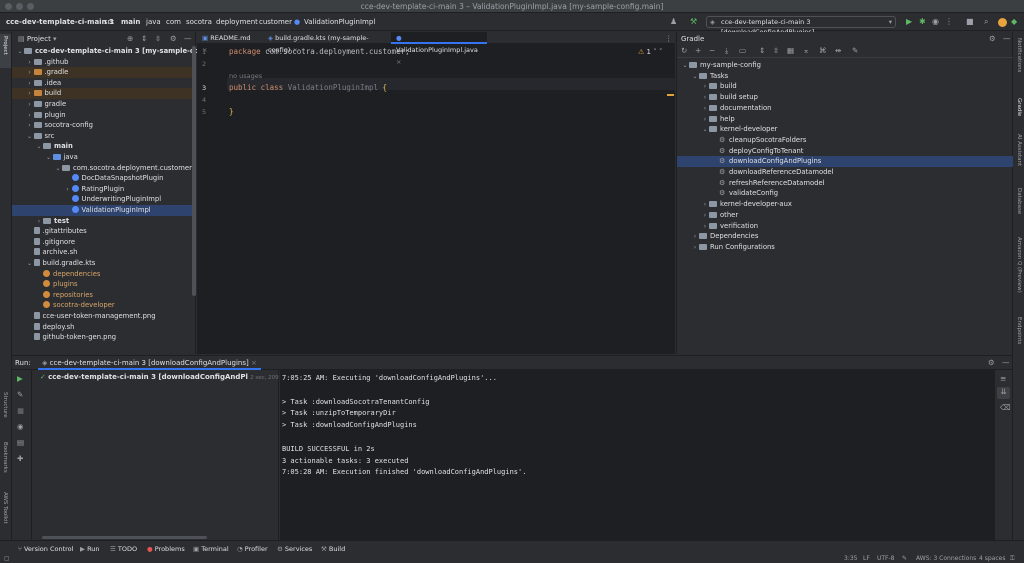  Describe the element at coordinates (1003, 378) in the screenshot. I see `soft-wrap-icon: ≡` at that location.